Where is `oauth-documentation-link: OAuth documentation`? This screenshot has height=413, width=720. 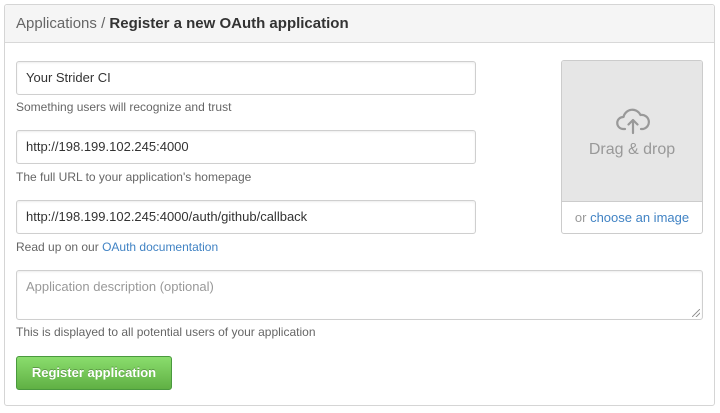 oauth-documentation-link: OAuth documentation is located at coordinates (160, 247).